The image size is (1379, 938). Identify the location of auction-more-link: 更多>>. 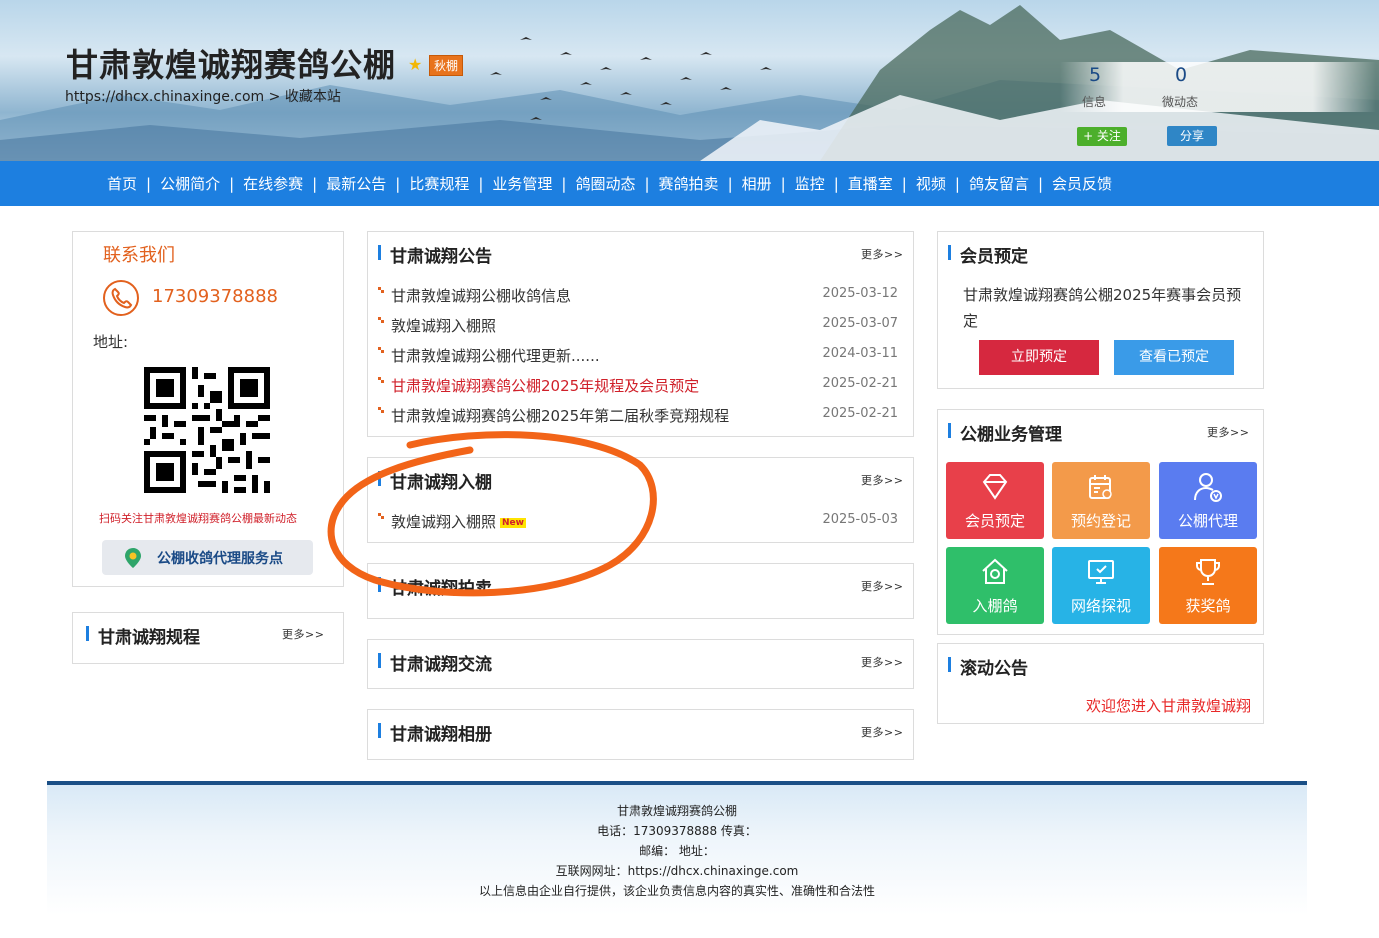
(882, 586).